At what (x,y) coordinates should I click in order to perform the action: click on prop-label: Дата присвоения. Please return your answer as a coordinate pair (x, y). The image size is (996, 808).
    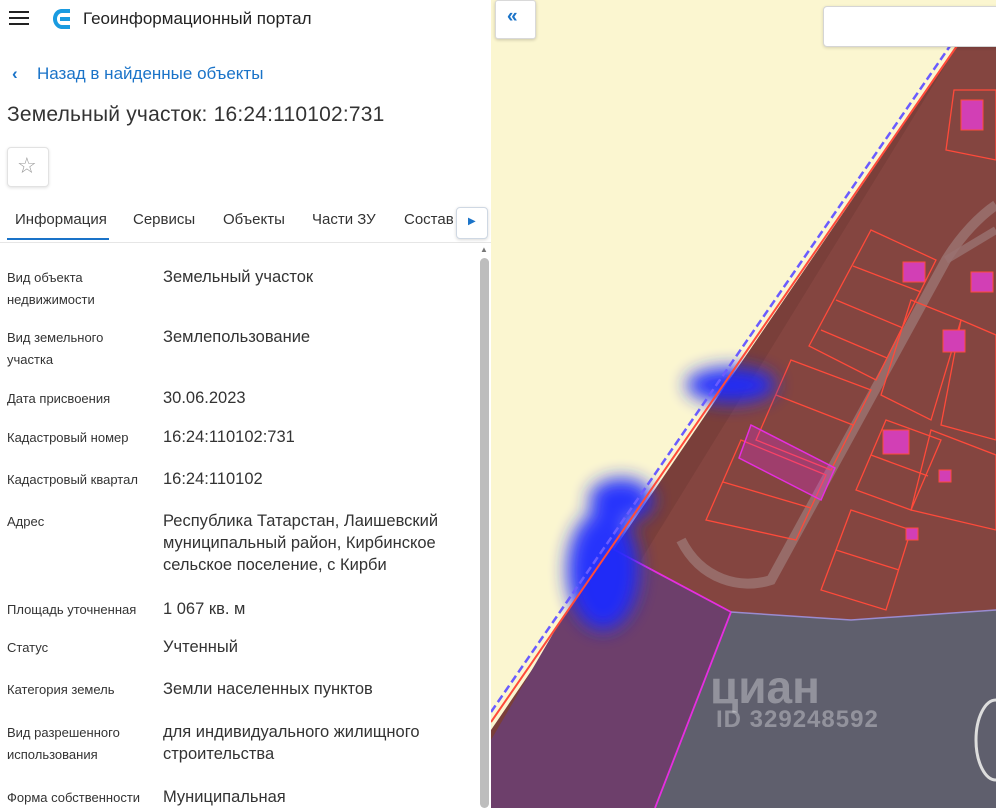
    Looking at the image, I should click on (59, 398).